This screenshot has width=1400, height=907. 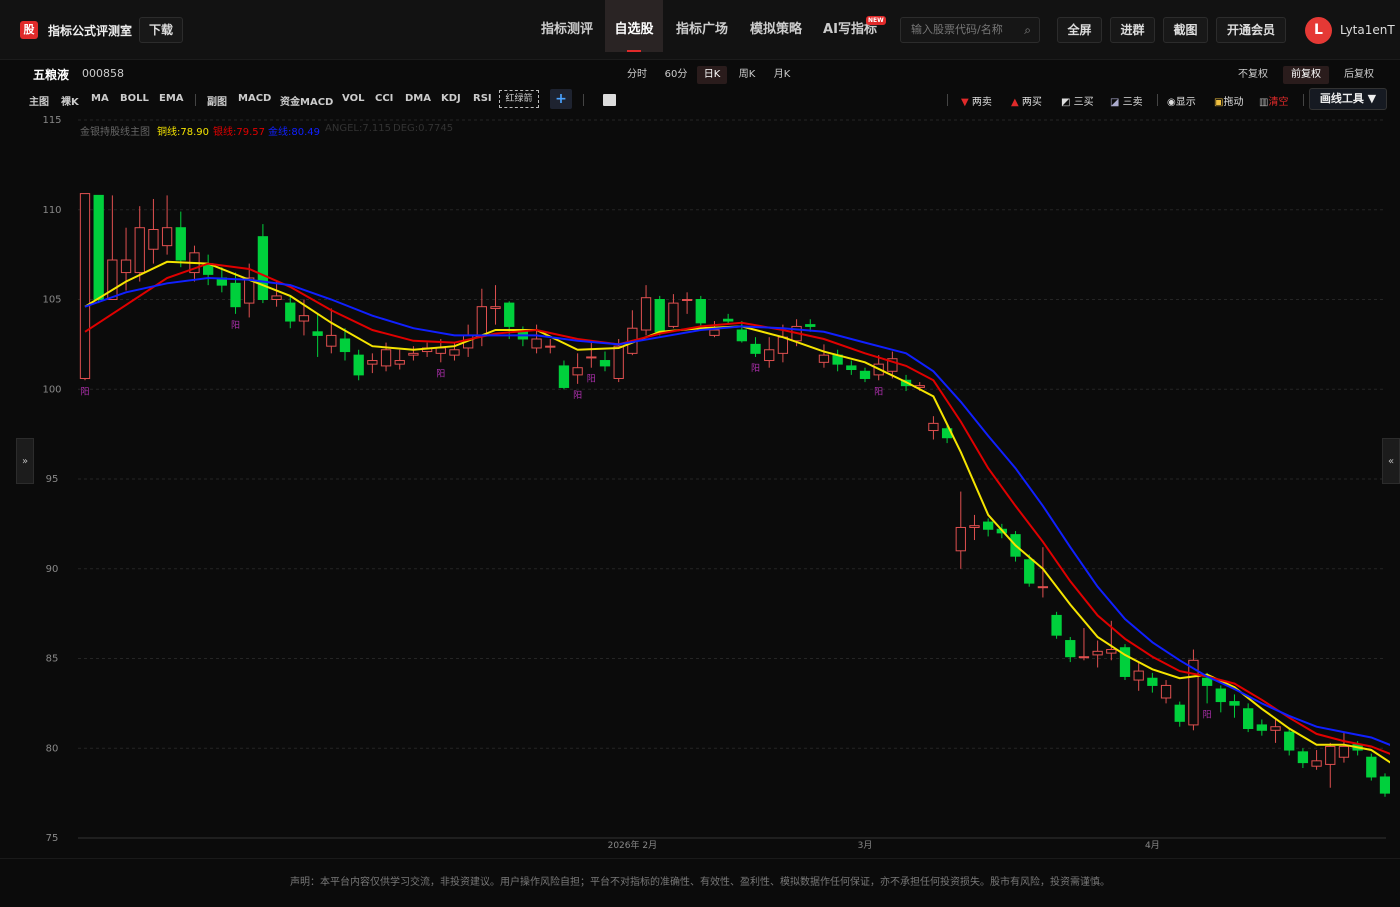 What do you see at coordinates (865, 845) in the screenshot?
I see `x-tick-label: 3月` at bounding box center [865, 845].